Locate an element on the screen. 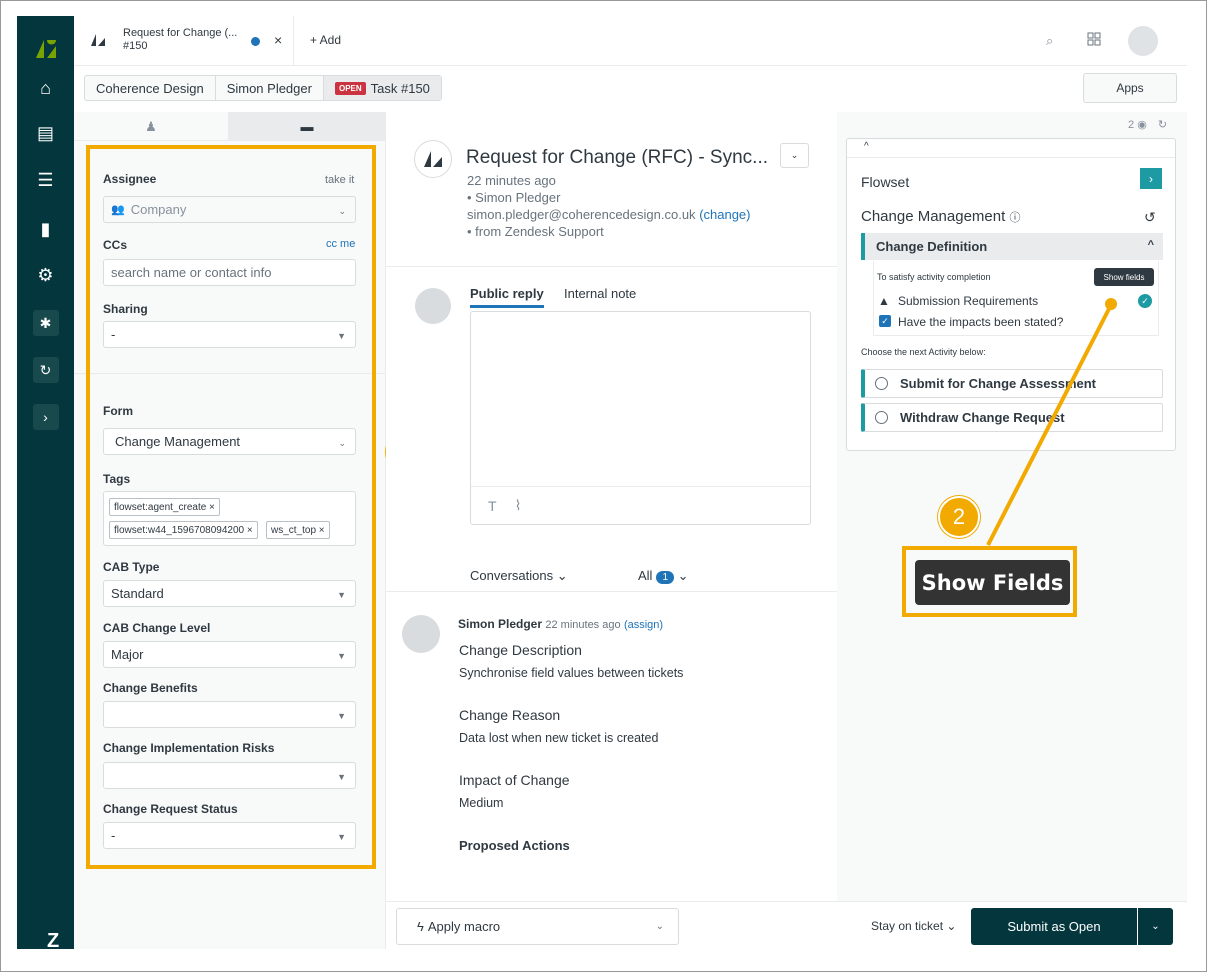  breadcrumb-org: Coherence Design is located at coordinates (150, 88).